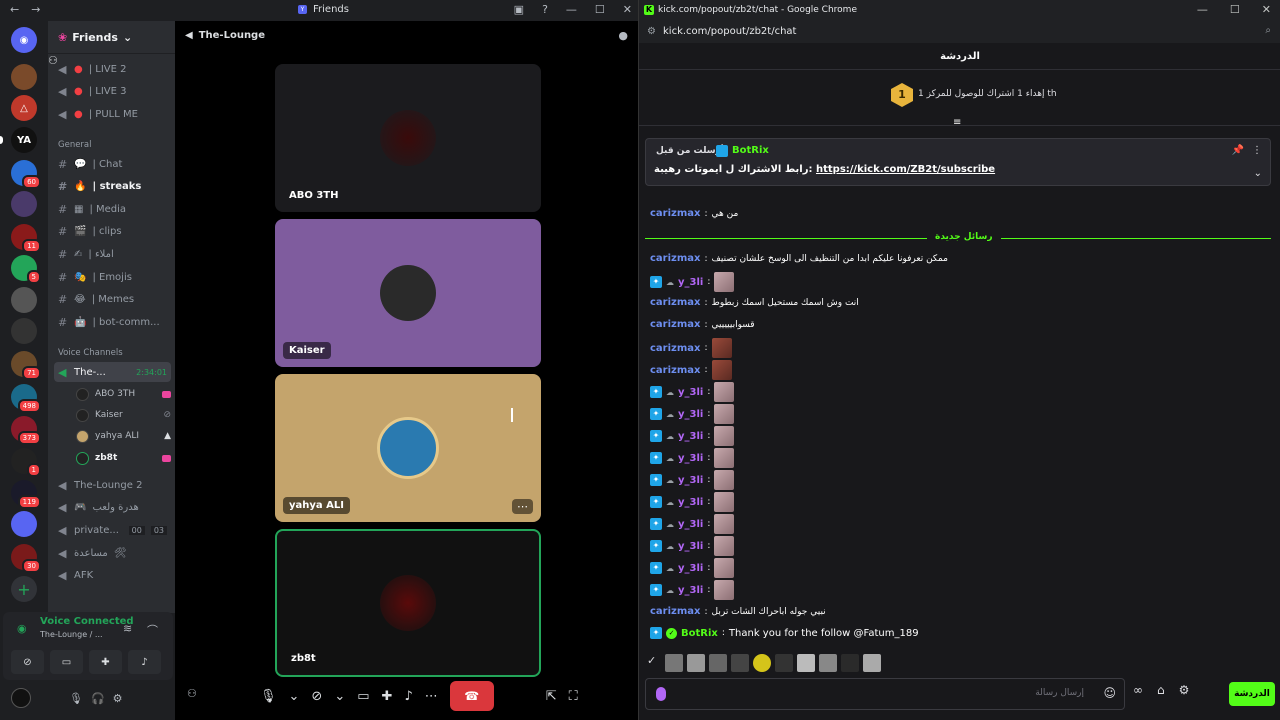 The image size is (1280, 720). I want to click on chat-input: إرسال رسالة ☺, so click(885, 694).